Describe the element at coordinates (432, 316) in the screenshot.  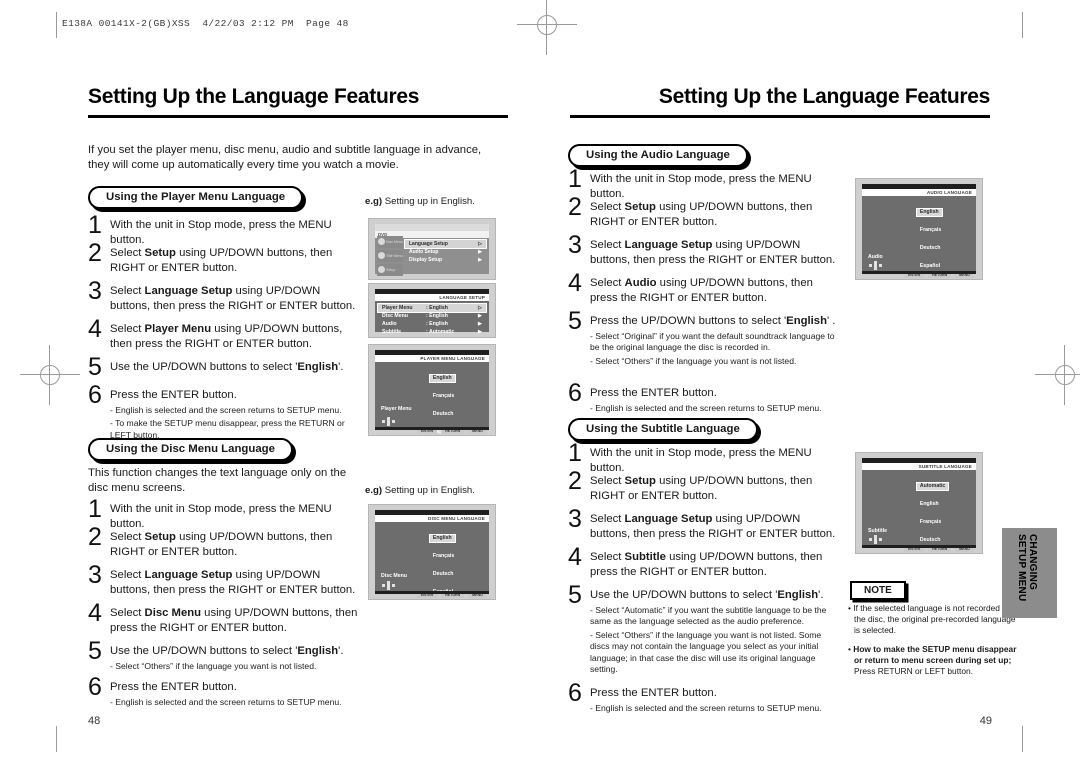
I see `osd-menu-row: Disc Menu: English ▶` at that location.